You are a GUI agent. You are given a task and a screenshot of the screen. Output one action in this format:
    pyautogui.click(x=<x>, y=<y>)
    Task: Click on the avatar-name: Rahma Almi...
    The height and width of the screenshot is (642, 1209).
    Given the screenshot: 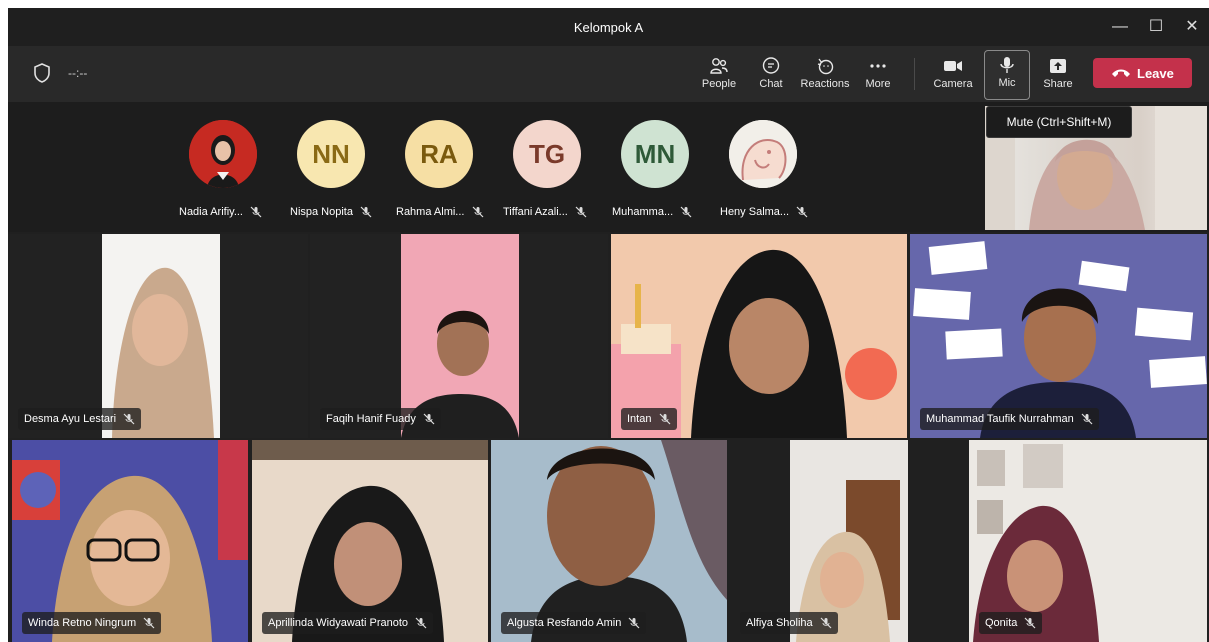 What is the action you would take?
    pyautogui.click(x=440, y=212)
    